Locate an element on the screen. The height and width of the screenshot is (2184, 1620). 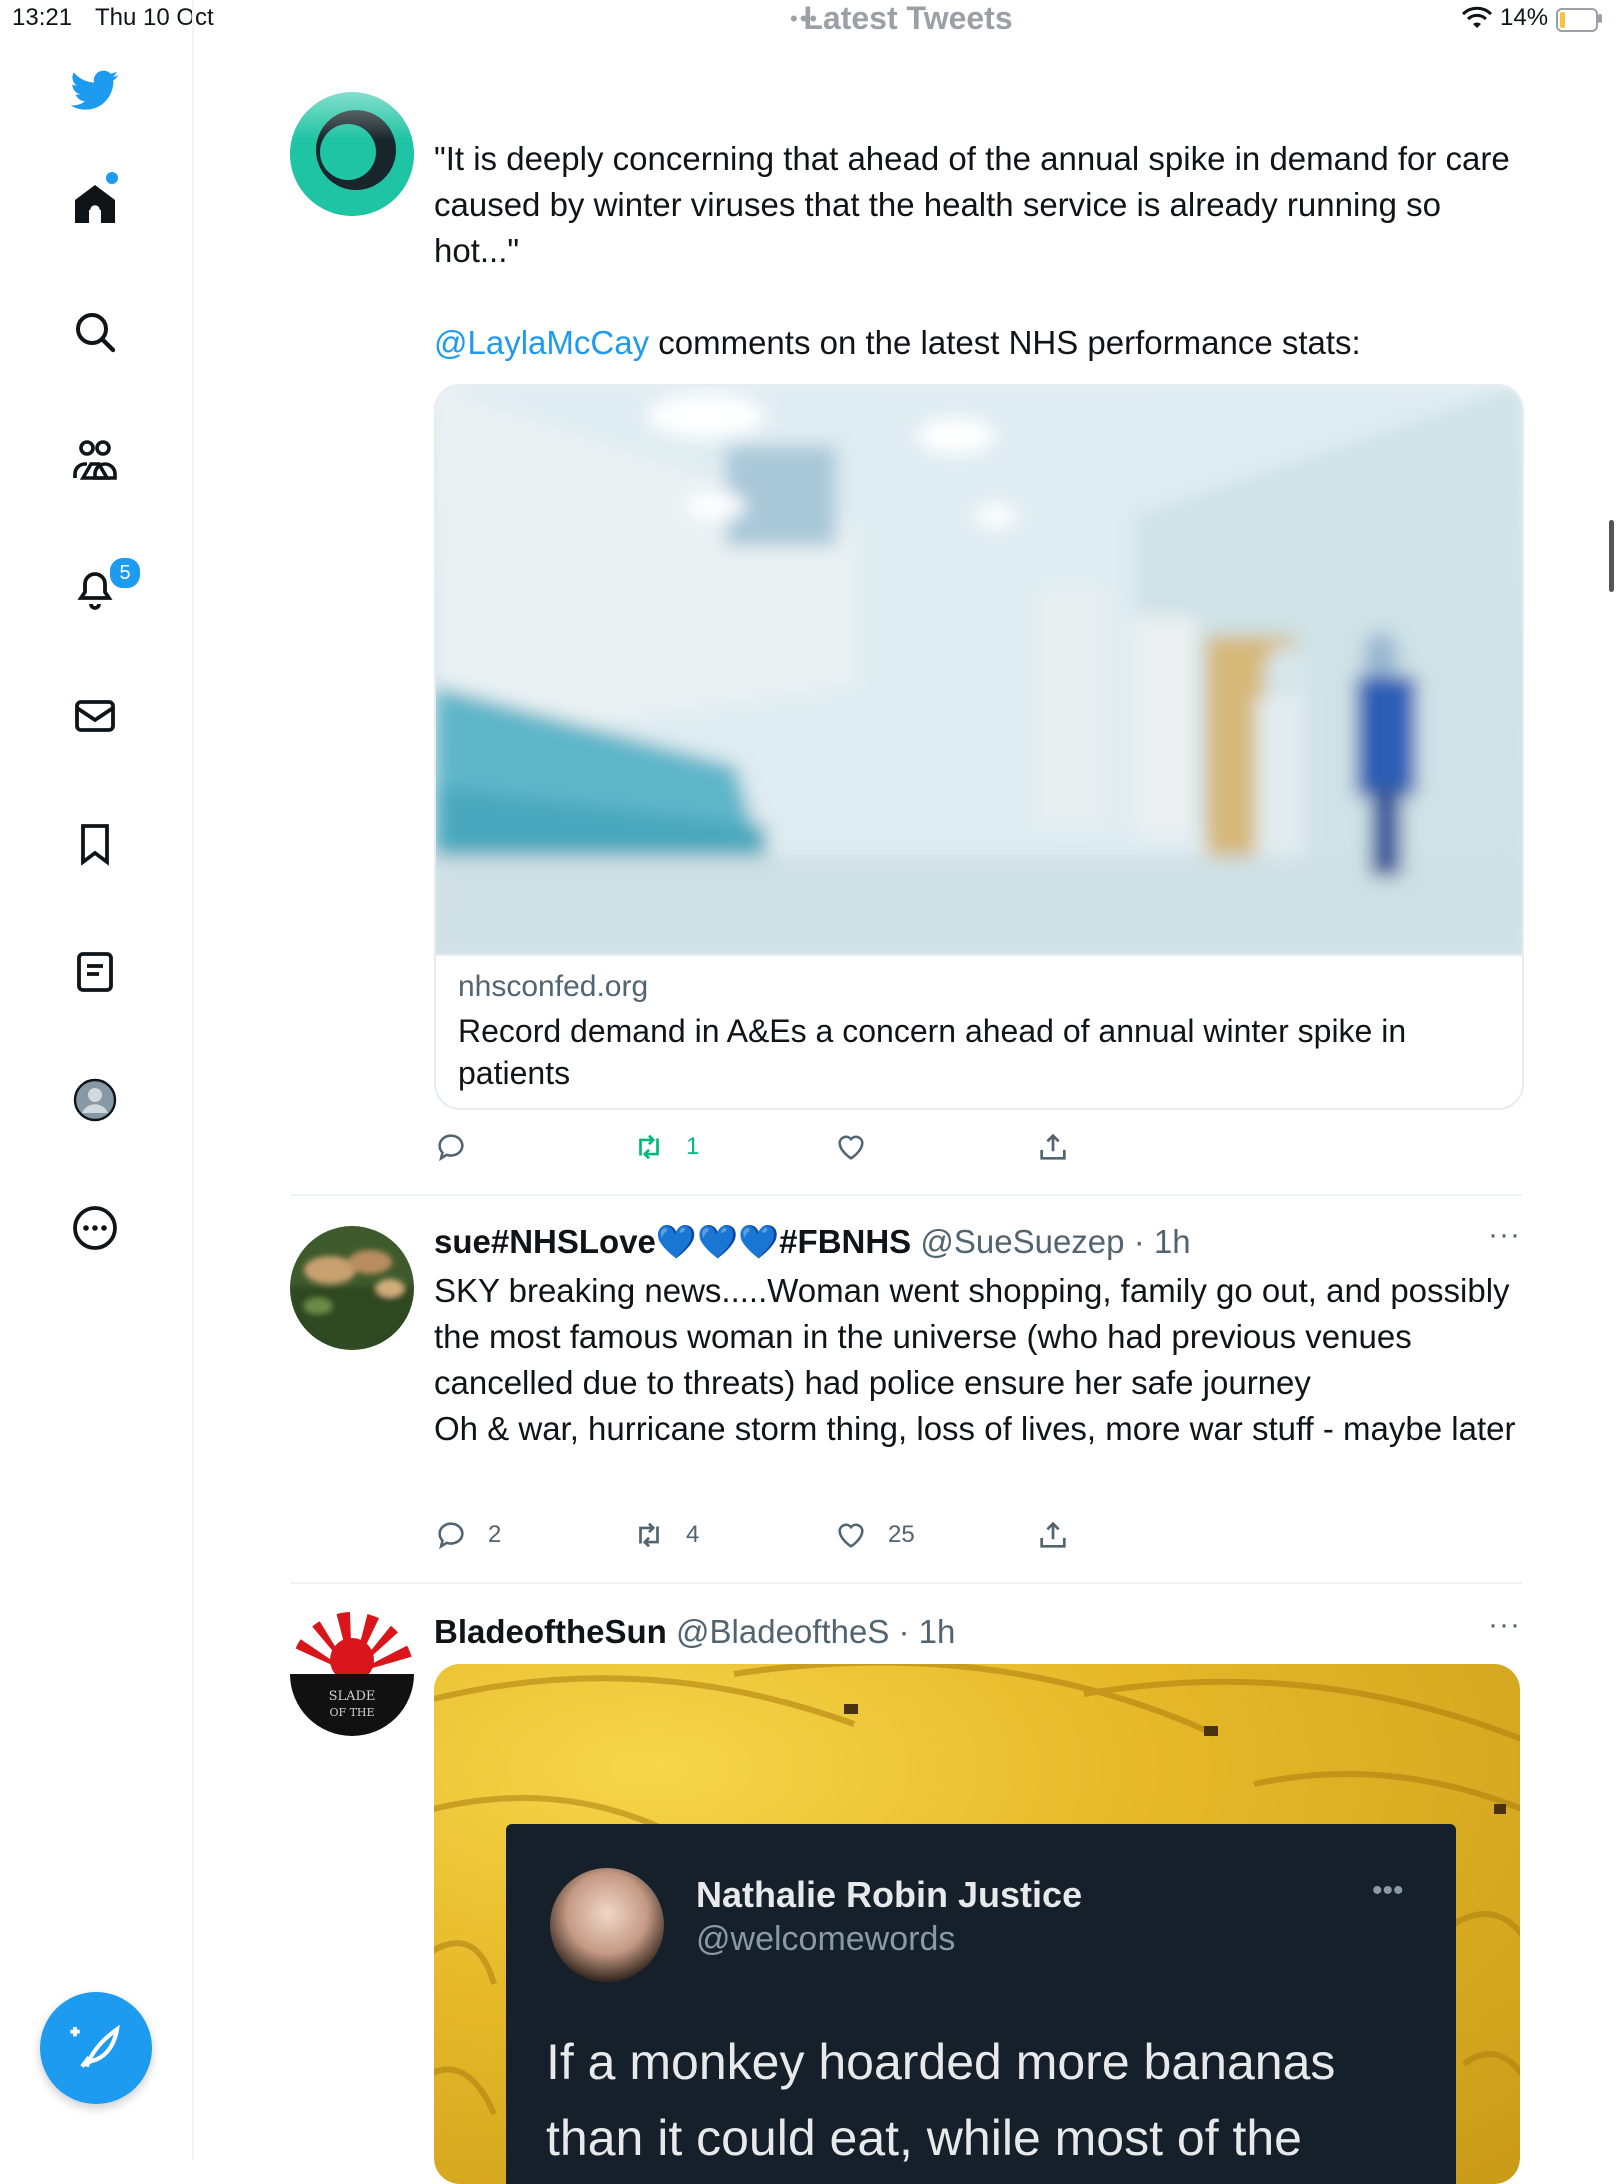
compose-tweet-button is located at coordinates (96, 2048).